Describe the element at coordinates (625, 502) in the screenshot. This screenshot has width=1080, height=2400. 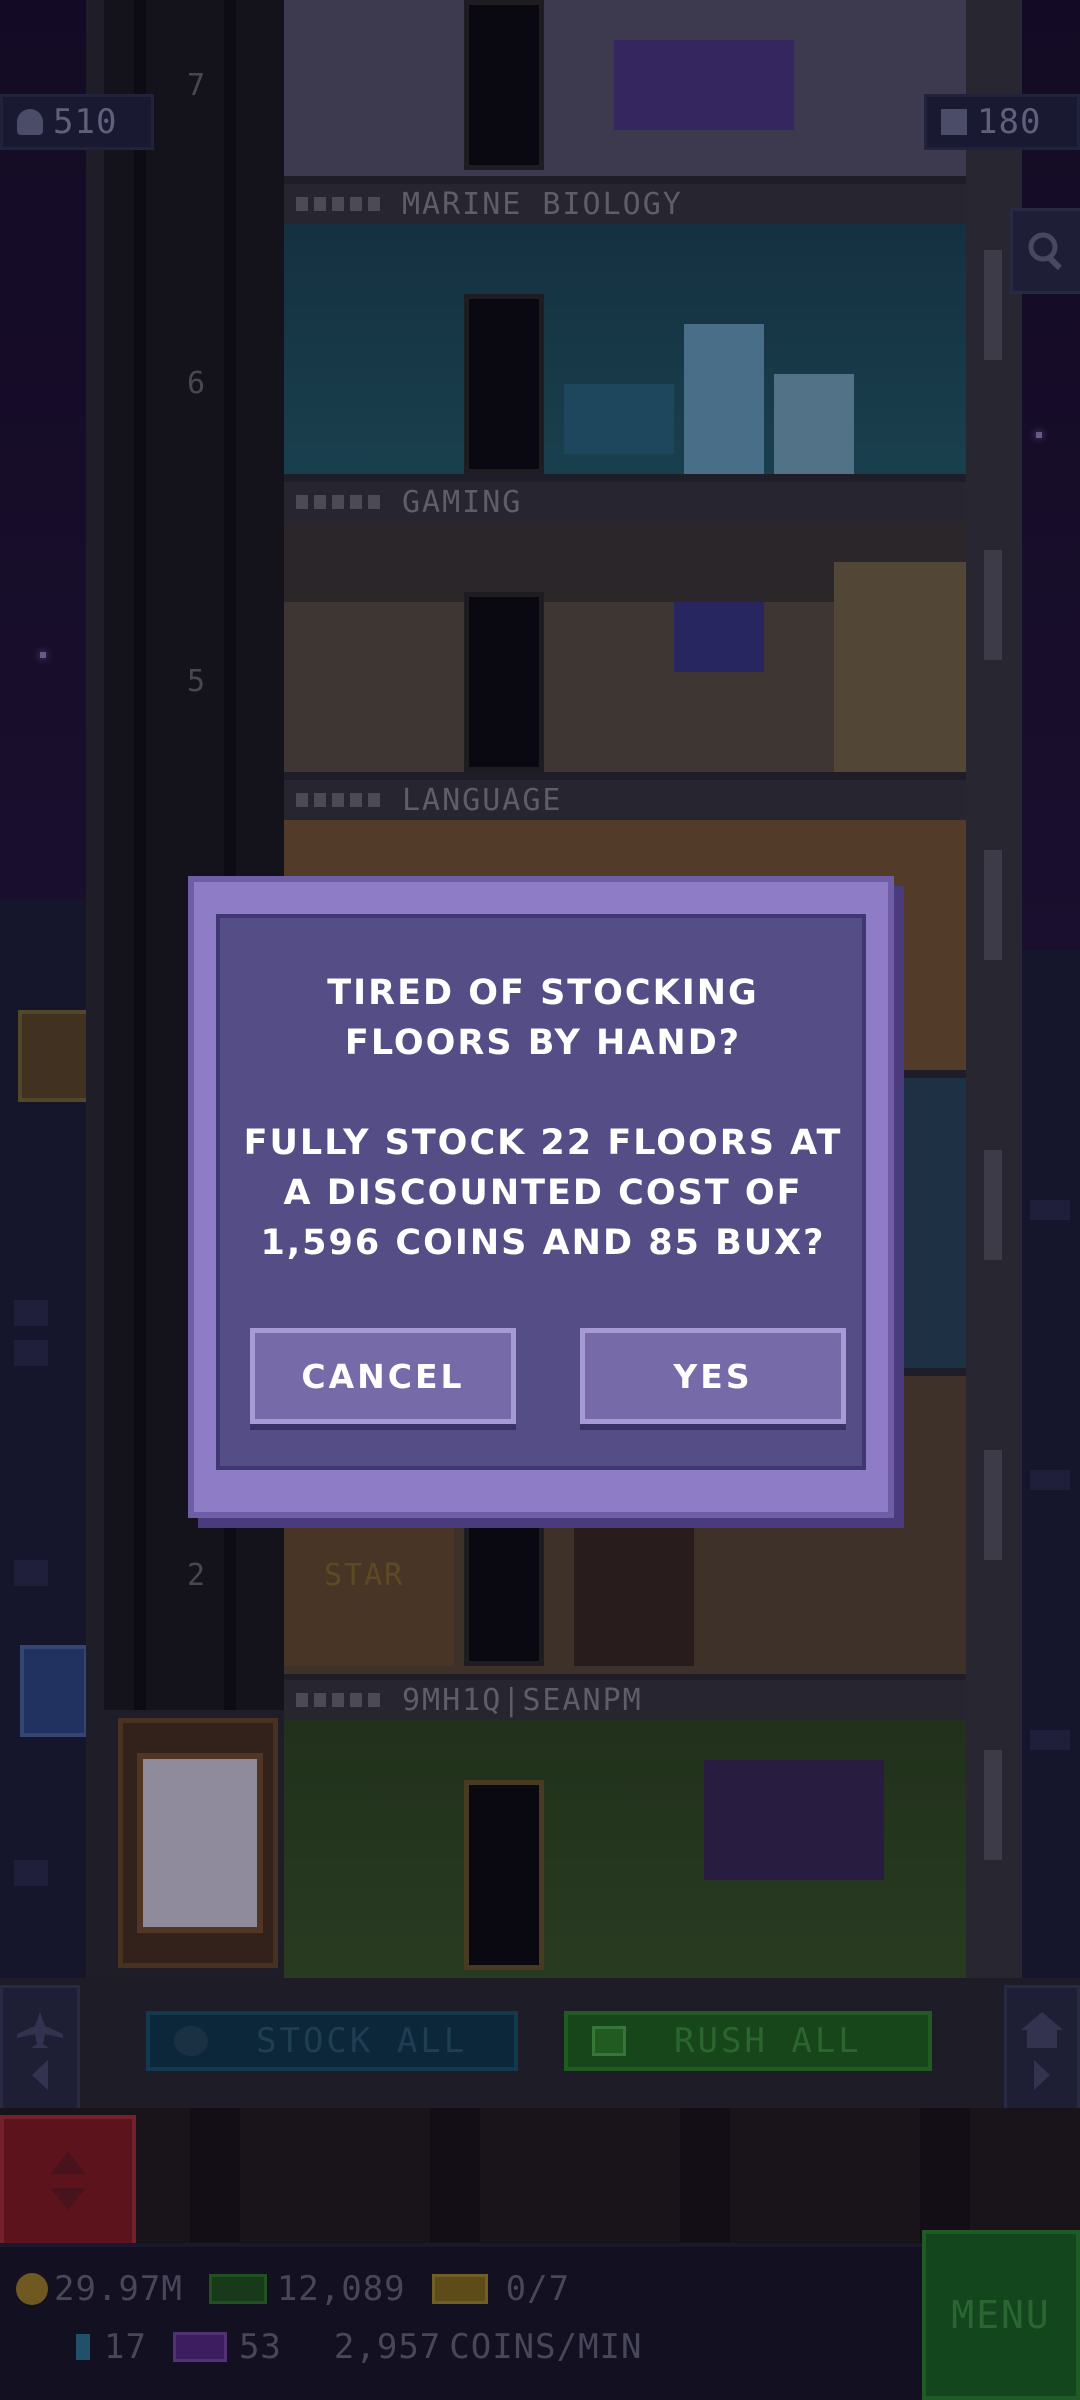
I see `floor-label: GAMING` at that location.